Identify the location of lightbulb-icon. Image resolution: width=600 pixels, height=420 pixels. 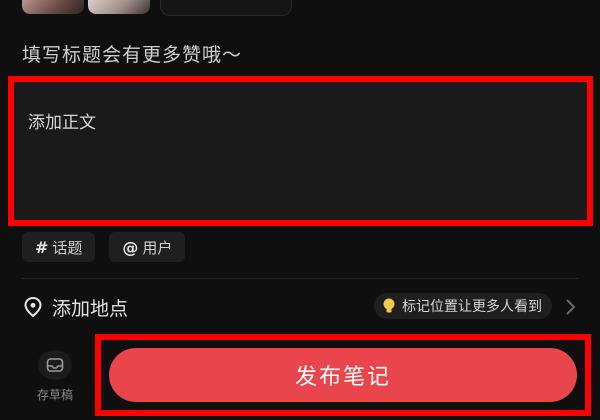
(389, 305).